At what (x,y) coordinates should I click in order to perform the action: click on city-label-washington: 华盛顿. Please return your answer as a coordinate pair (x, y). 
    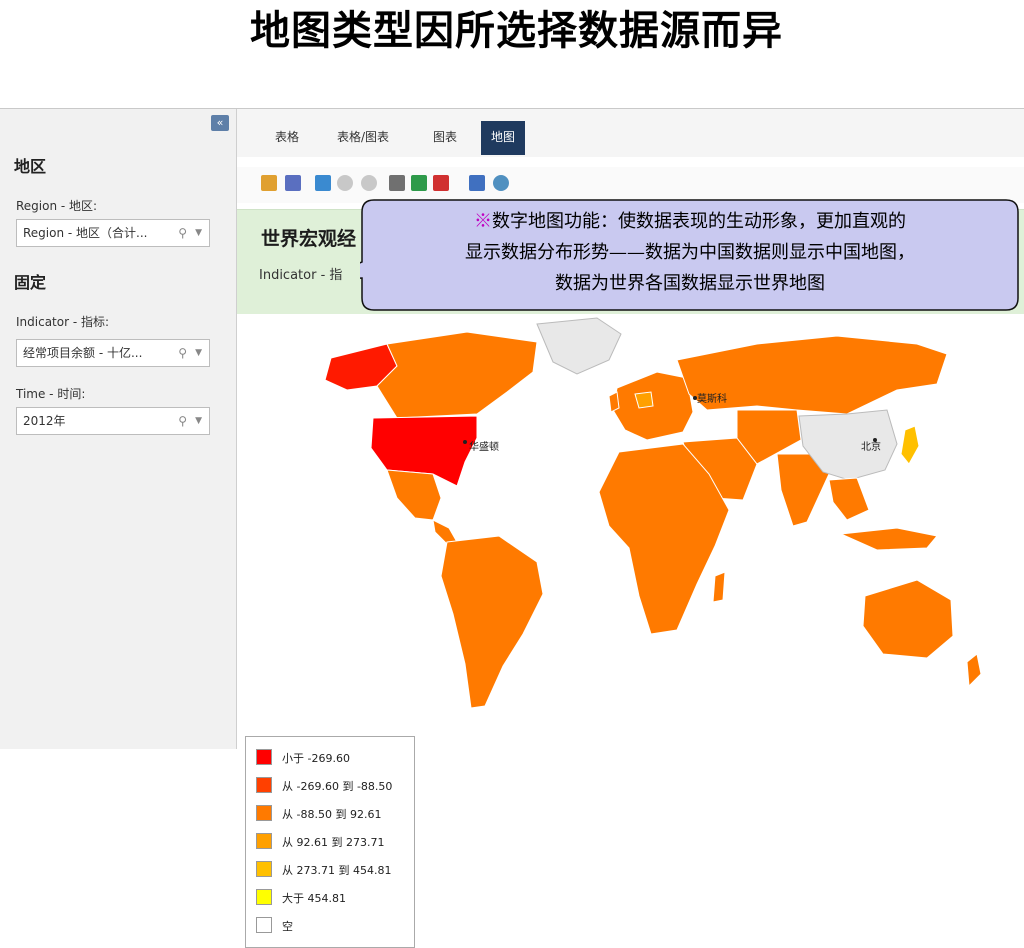
    Looking at the image, I should click on (484, 447).